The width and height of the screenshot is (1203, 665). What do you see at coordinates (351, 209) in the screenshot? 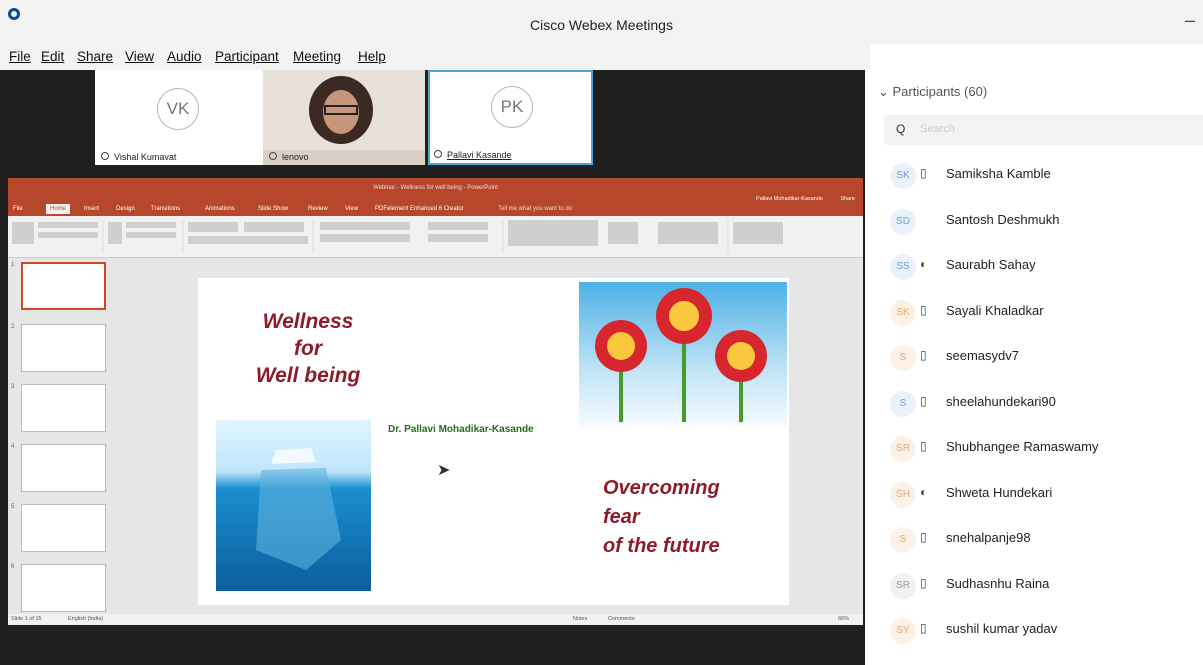
I see `ppt-tab-view: View` at bounding box center [351, 209].